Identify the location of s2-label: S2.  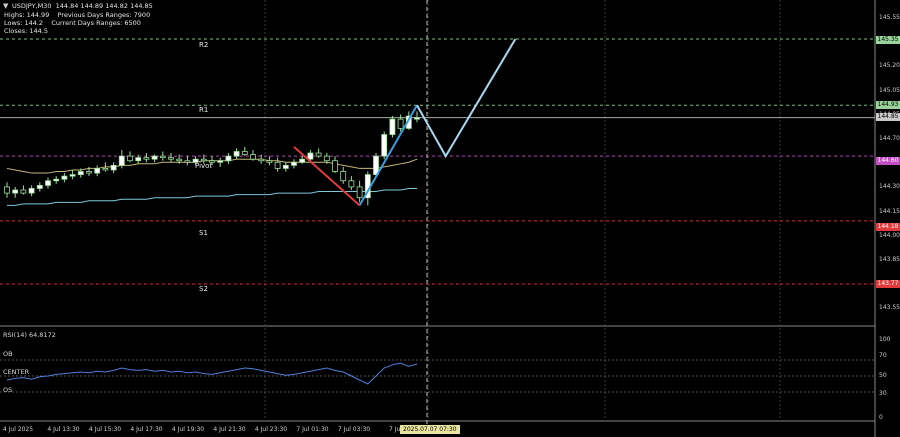
(203, 289).